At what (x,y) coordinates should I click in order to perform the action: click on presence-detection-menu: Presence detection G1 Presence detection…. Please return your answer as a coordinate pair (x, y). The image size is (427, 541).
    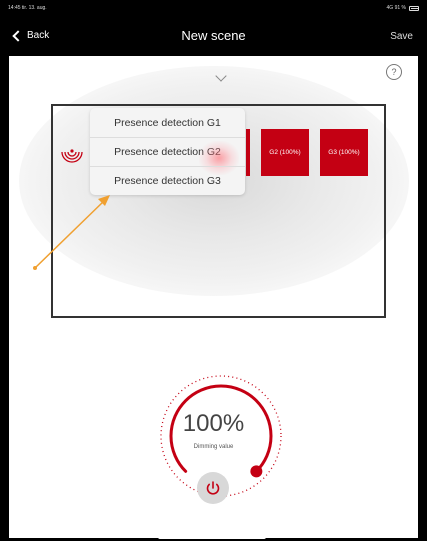
    Looking at the image, I should click on (167, 151).